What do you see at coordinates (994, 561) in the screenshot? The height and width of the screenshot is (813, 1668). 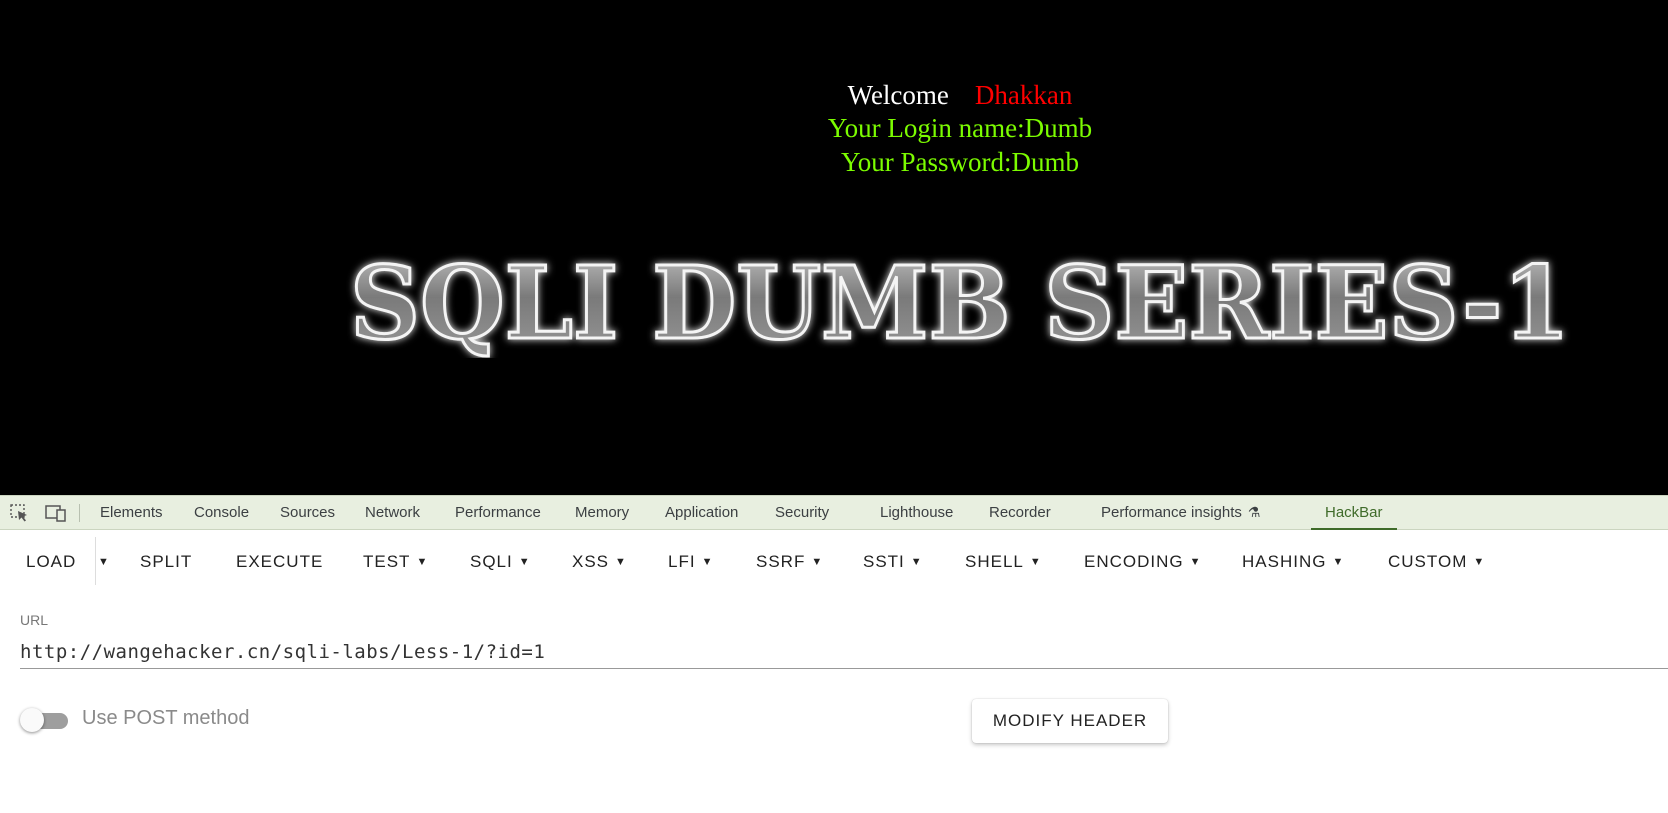 I see `shell-menu-label: SHELL` at bounding box center [994, 561].